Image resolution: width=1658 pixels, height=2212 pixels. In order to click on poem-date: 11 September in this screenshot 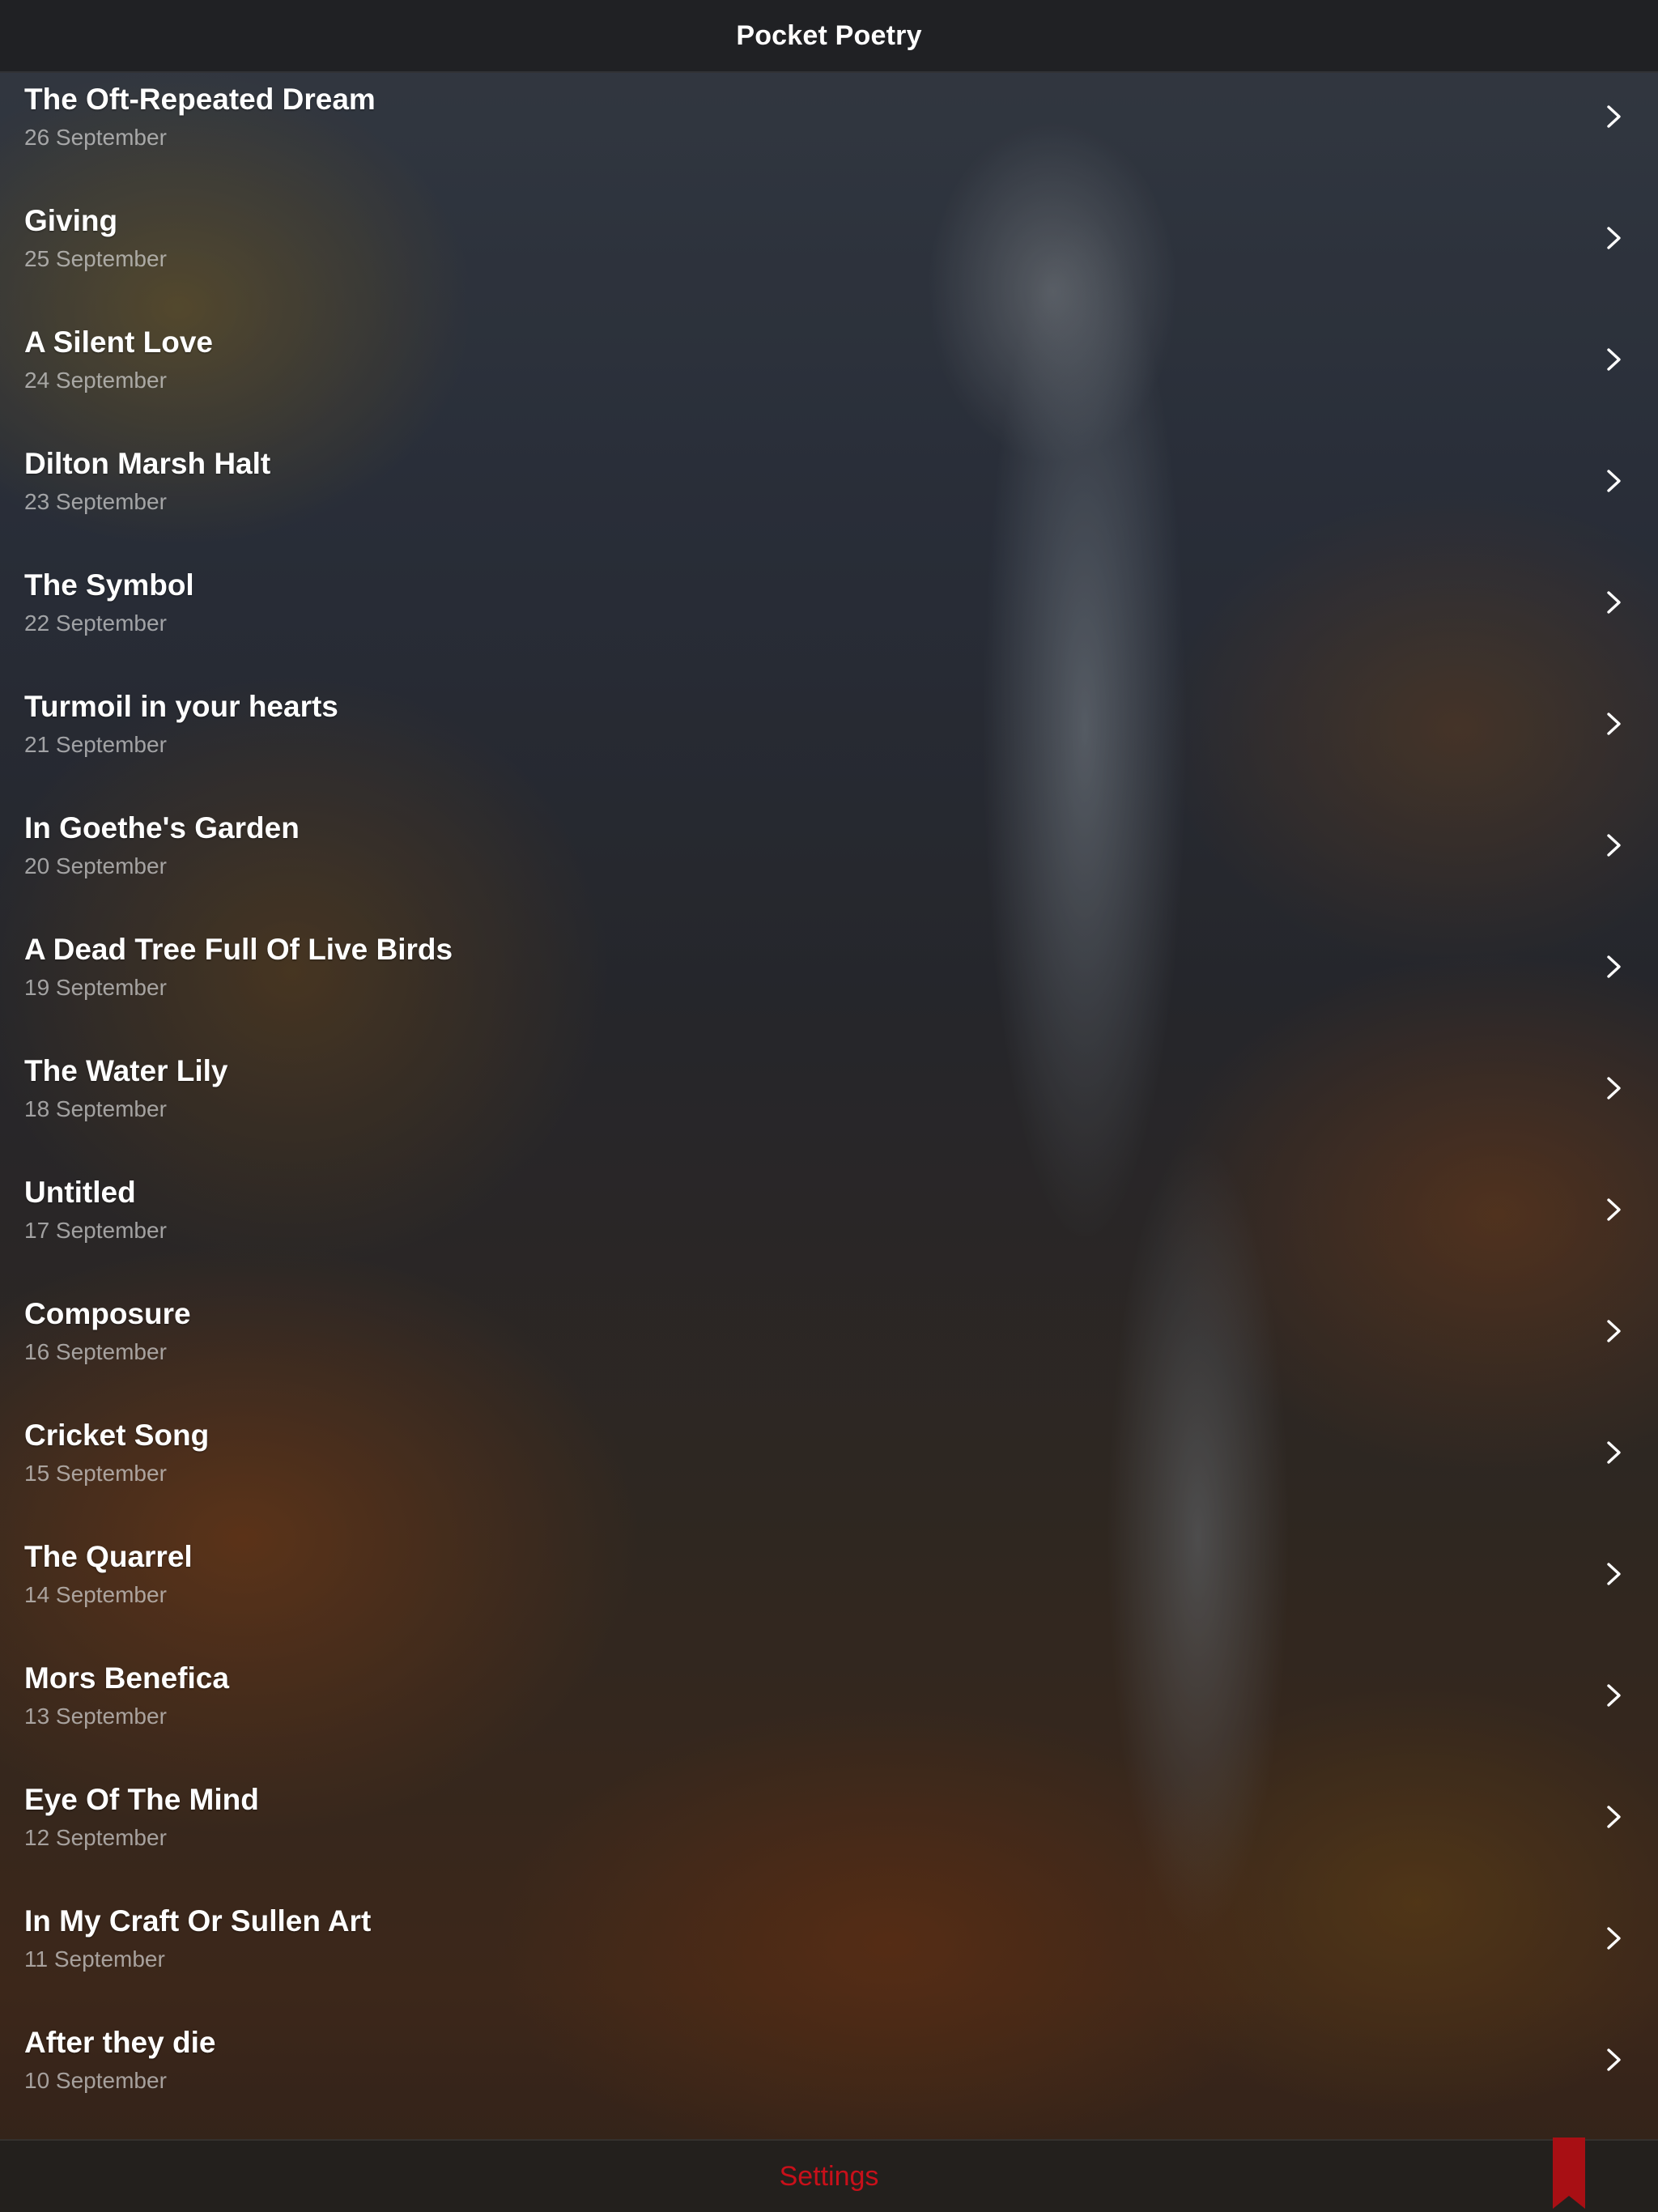, I will do `click(94, 1959)`.